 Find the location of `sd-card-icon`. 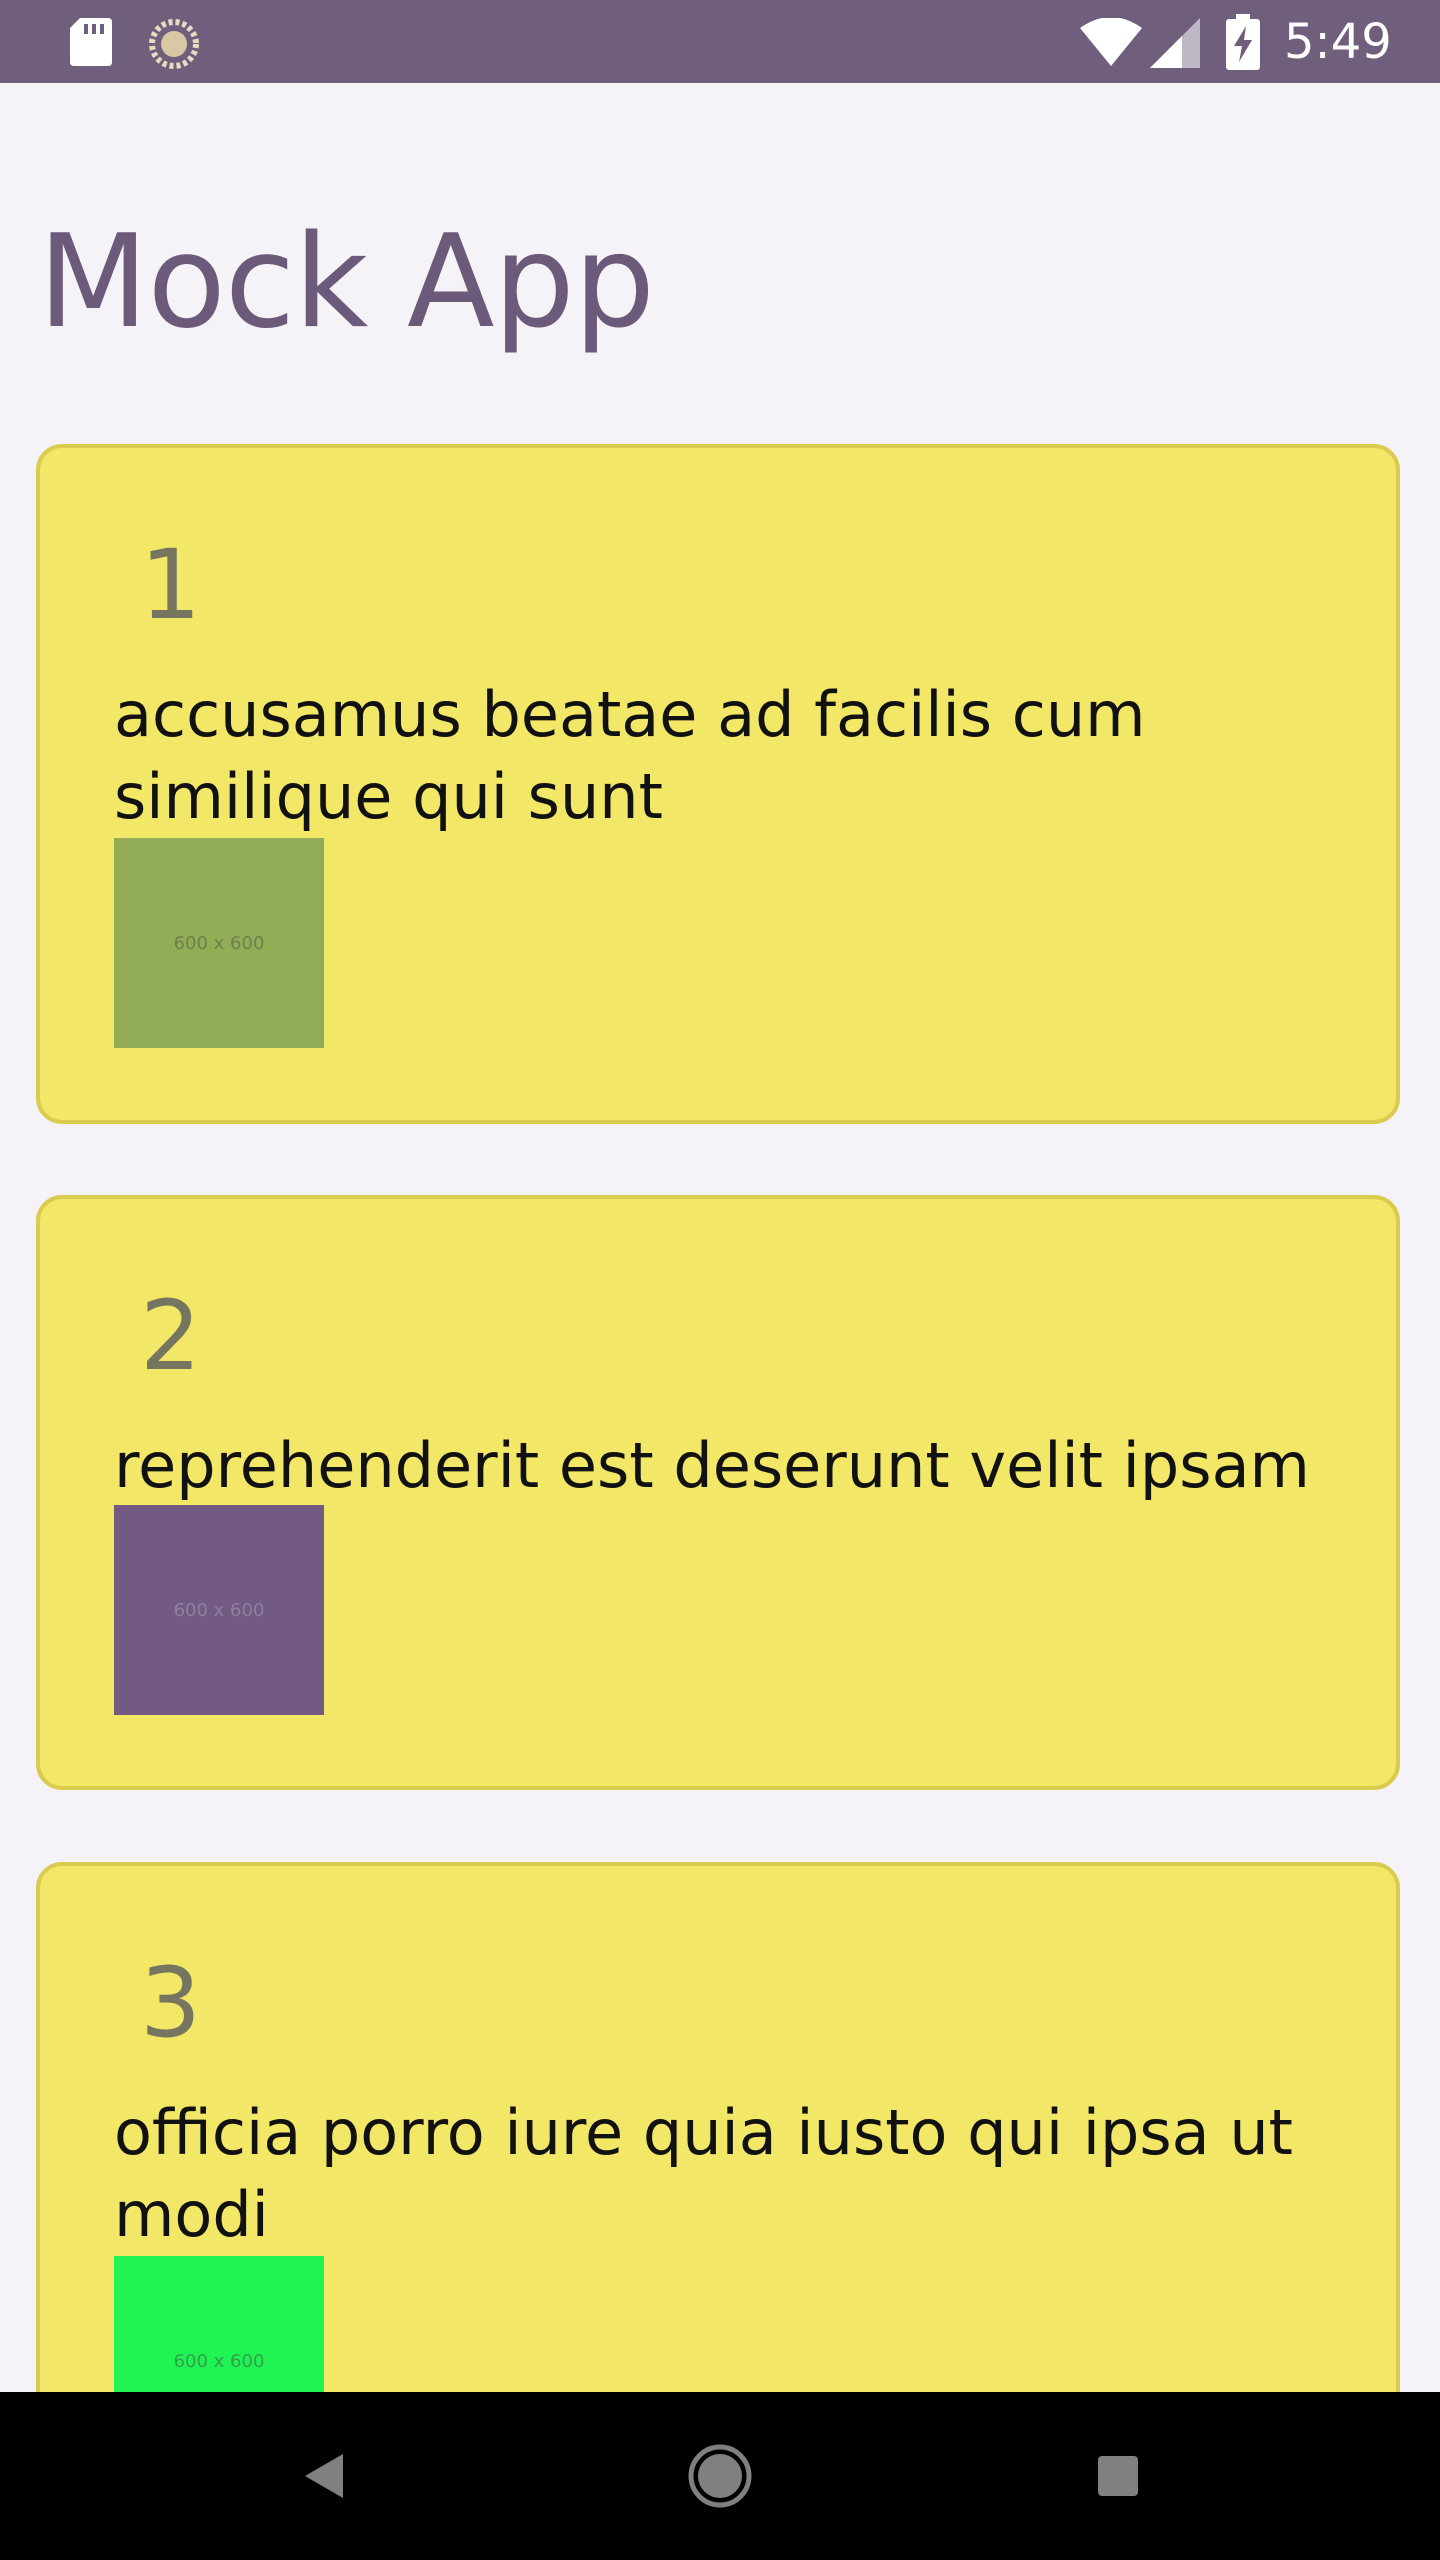

sd-card-icon is located at coordinates (91, 42).